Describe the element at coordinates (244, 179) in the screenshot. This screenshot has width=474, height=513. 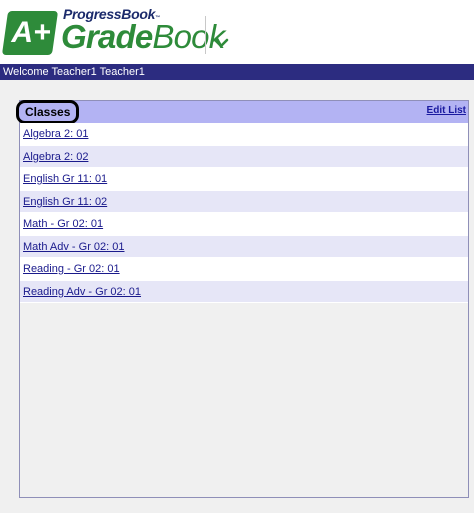
I see `class-row: English Gr 11: 01` at that location.